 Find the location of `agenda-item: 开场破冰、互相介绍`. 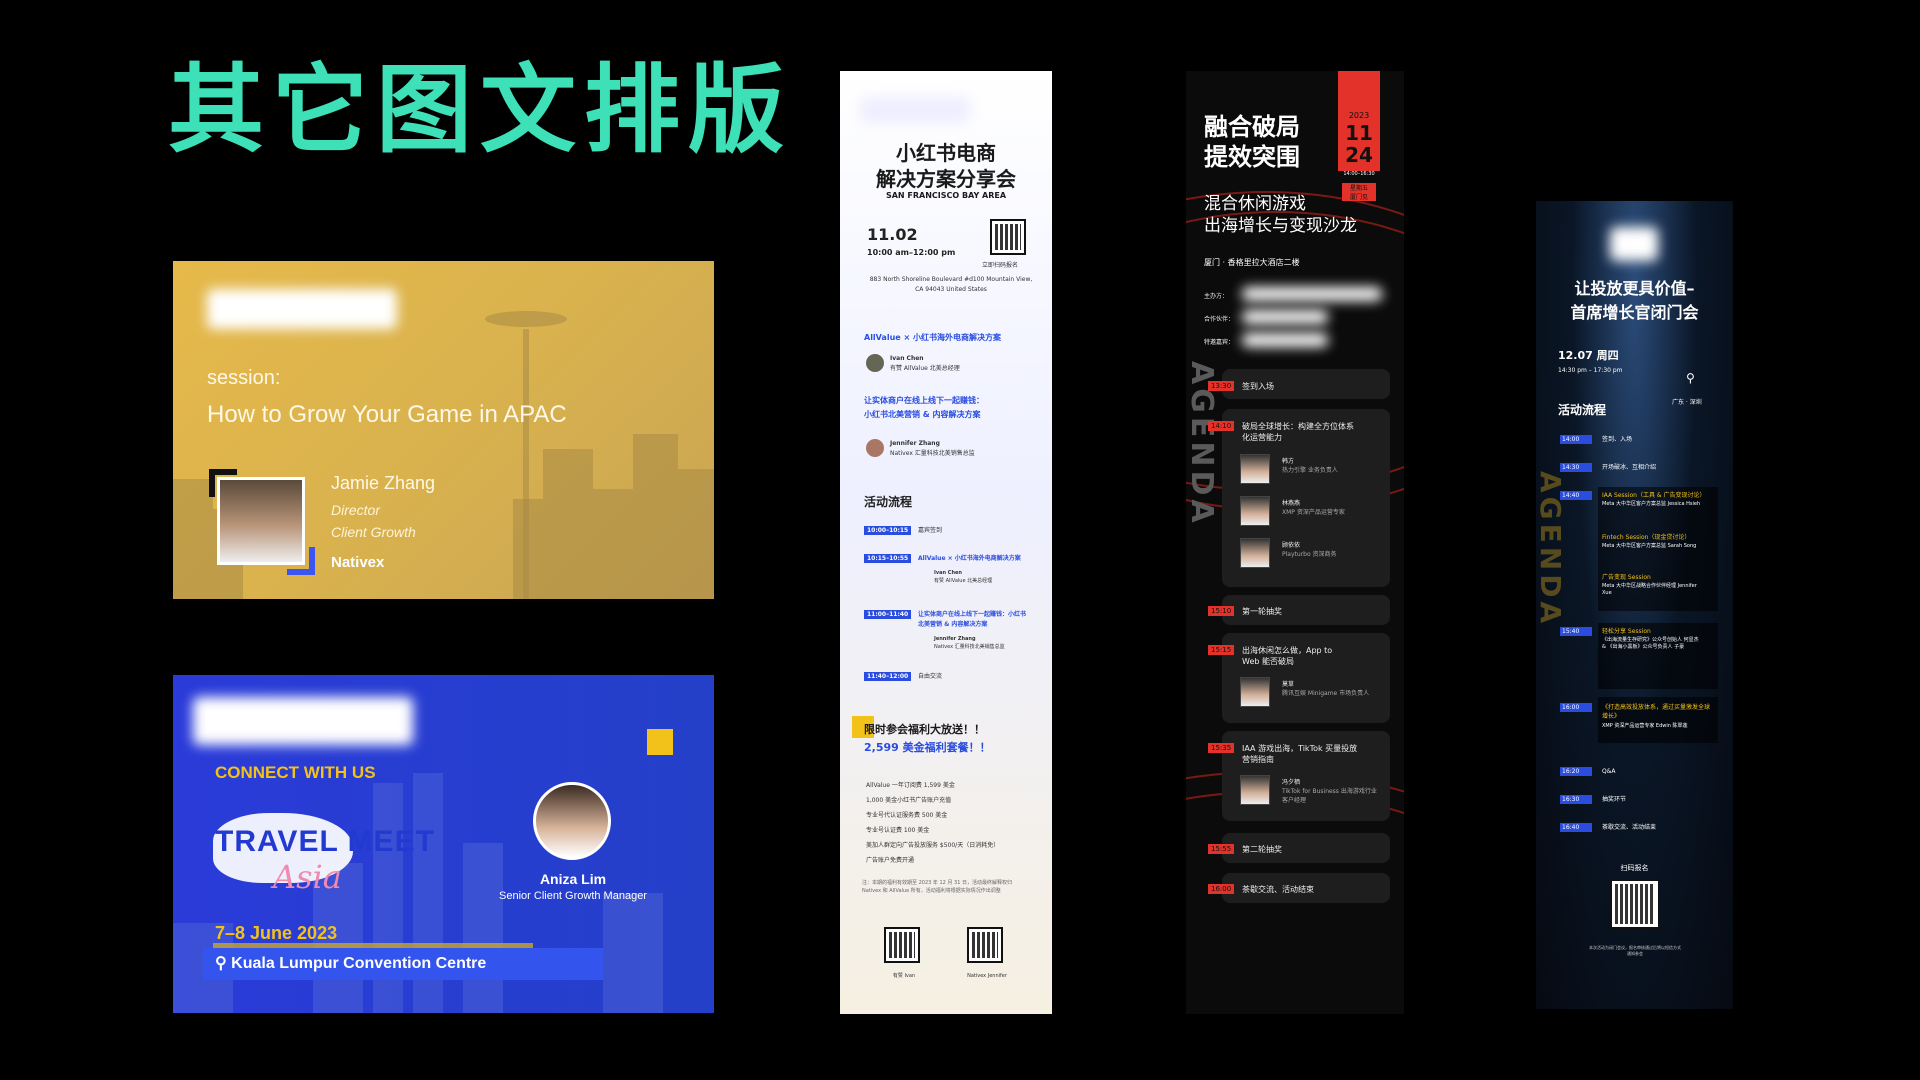

agenda-item: 开场破冰、互相介绍 is located at coordinates (1629, 467).